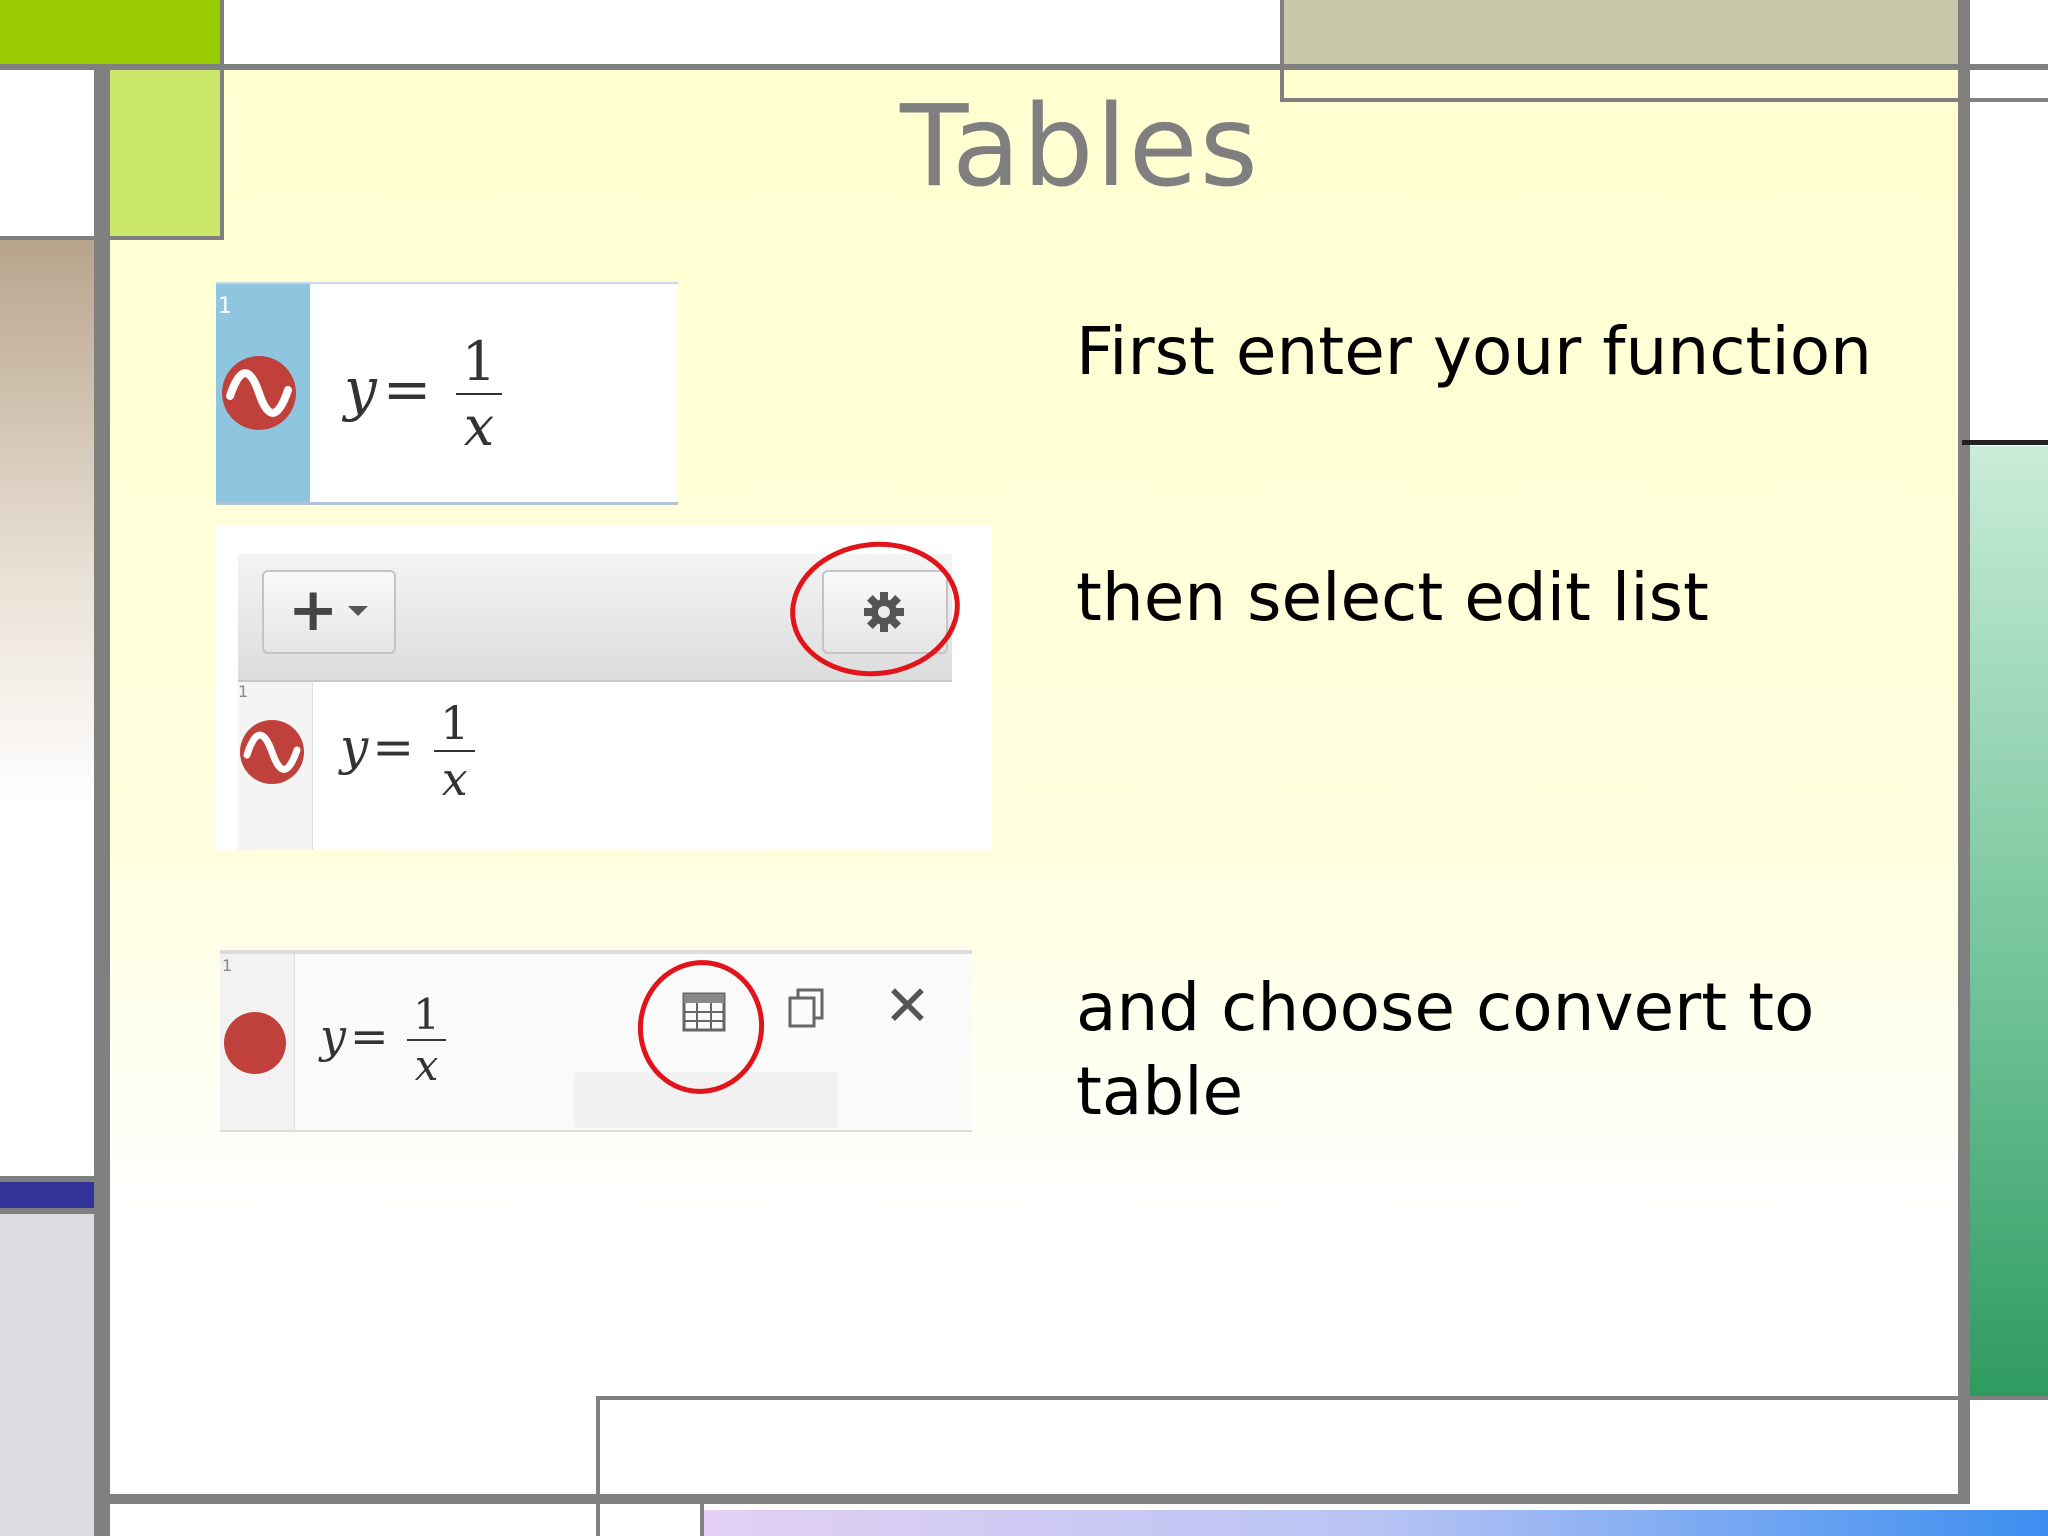 The width and height of the screenshot is (2048, 1536). Describe the element at coordinates (1080, 147) in the screenshot. I see `slide-title: Tables` at that location.